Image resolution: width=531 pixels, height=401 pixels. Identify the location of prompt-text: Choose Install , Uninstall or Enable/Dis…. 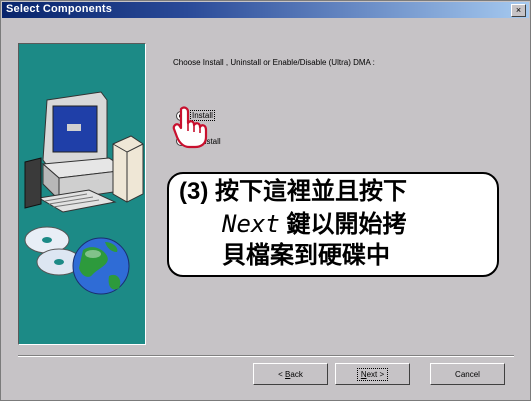
(274, 62).